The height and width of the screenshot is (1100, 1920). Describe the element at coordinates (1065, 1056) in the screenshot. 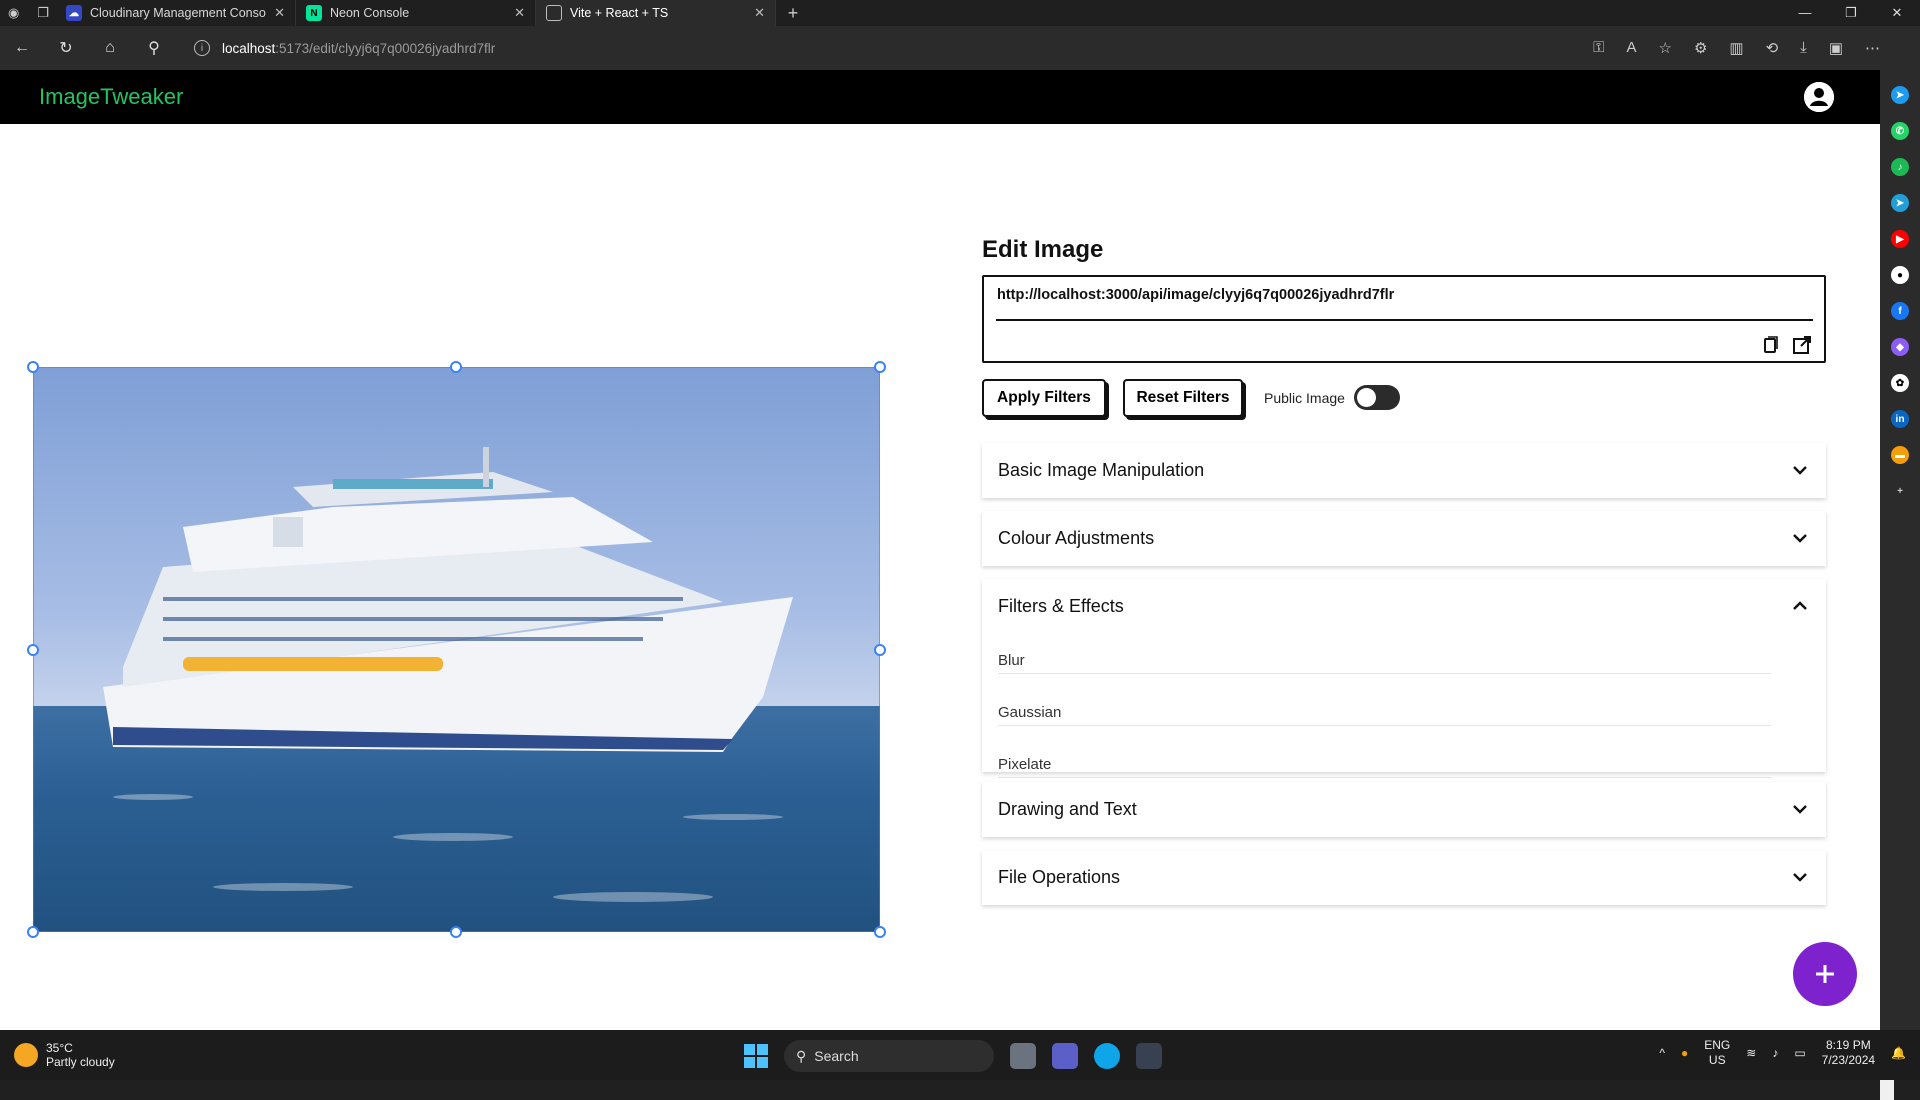

I see `teams-icon` at that location.